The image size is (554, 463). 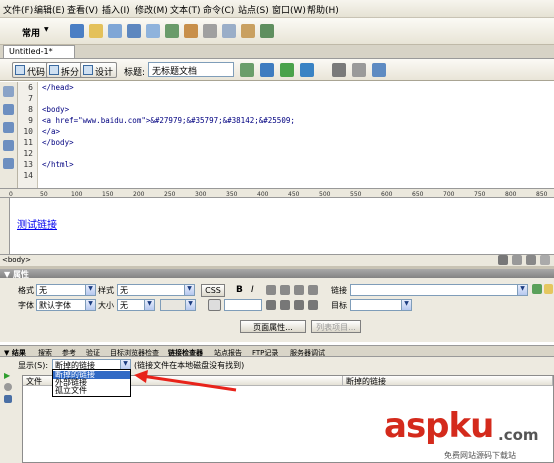 What do you see at coordinates (285, 305) in the screenshot?
I see `ordered-list-icon` at bounding box center [285, 305].